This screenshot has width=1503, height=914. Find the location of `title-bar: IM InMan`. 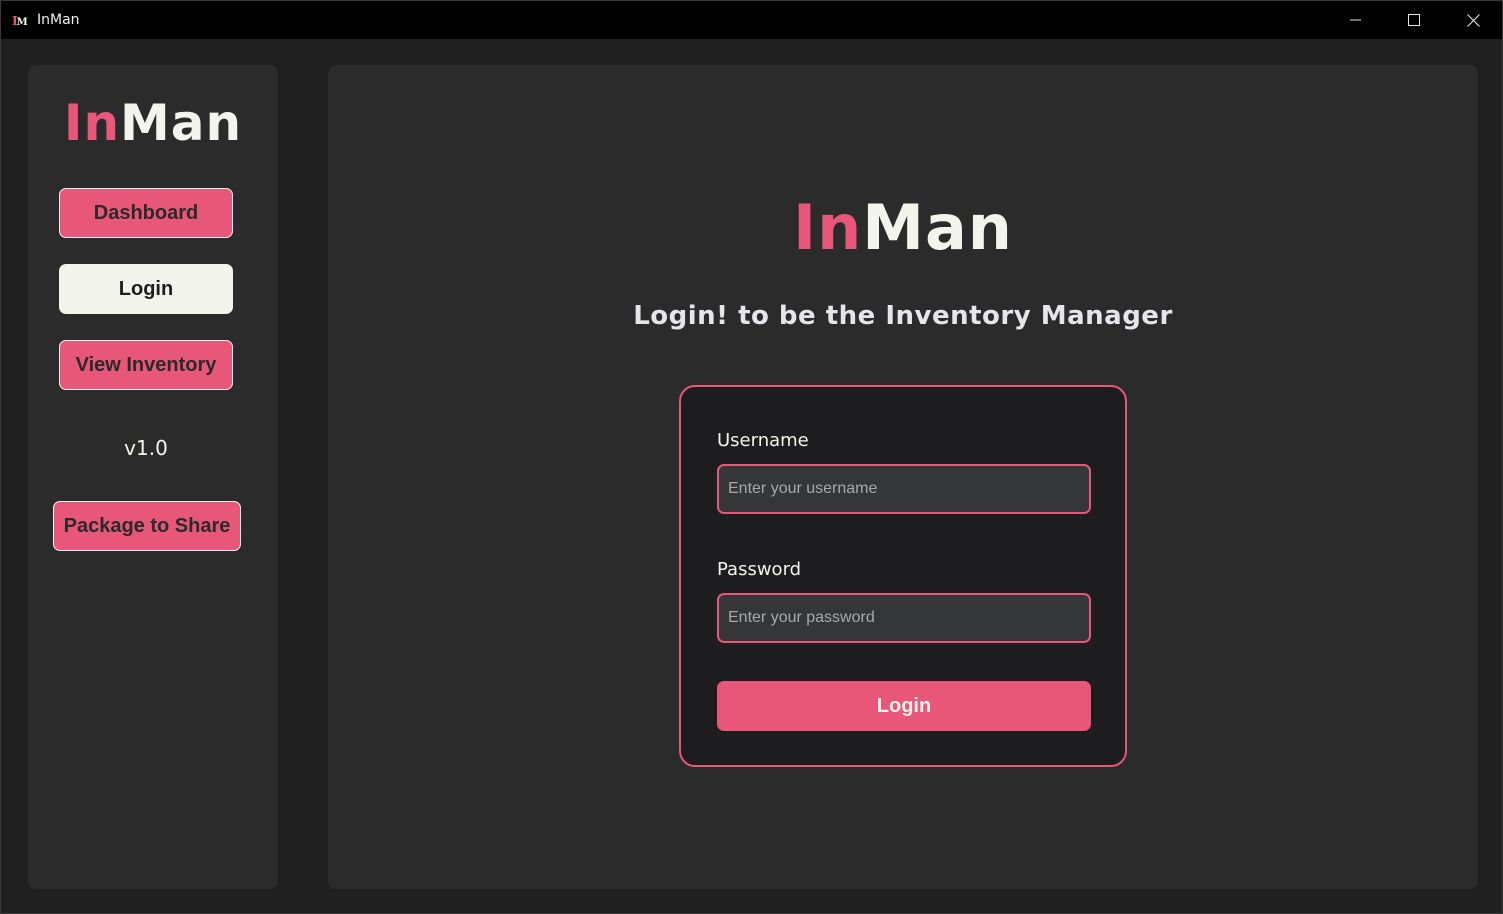

title-bar: IM InMan is located at coordinates (751, 20).